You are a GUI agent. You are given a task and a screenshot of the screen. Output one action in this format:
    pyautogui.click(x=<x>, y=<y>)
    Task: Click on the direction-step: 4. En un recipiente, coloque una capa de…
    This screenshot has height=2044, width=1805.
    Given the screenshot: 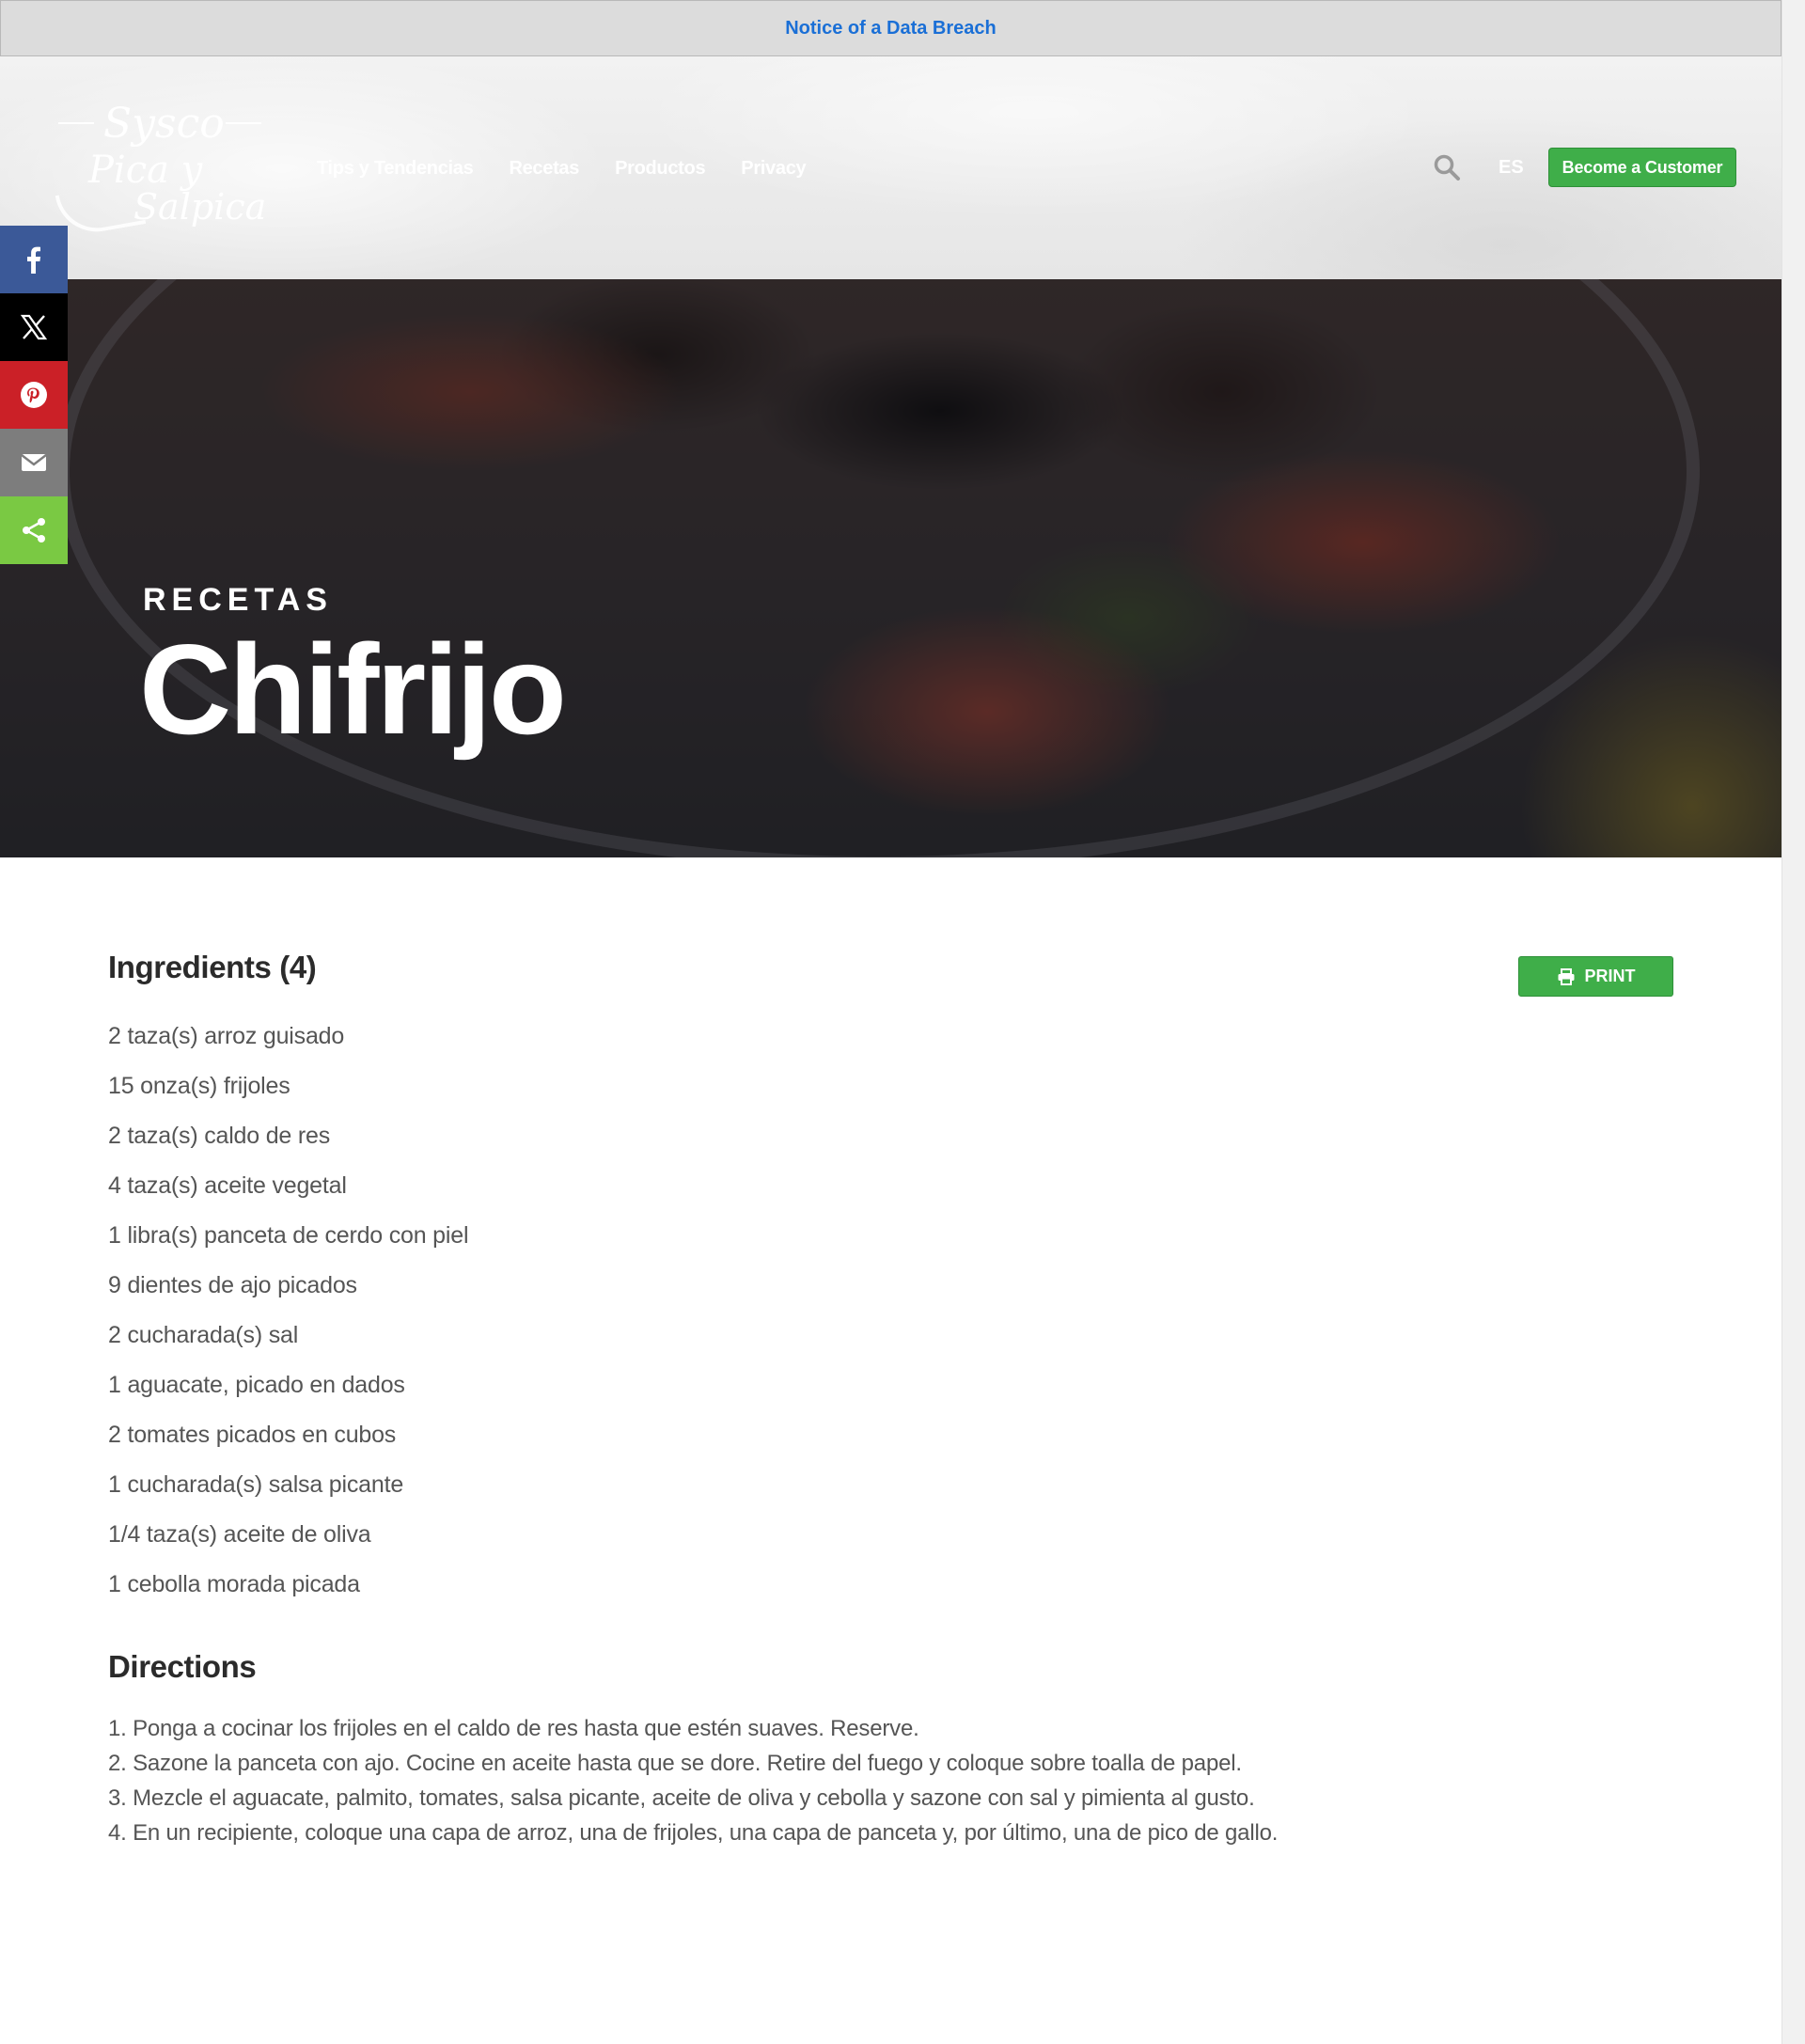 What is the action you would take?
    pyautogui.click(x=693, y=1833)
    